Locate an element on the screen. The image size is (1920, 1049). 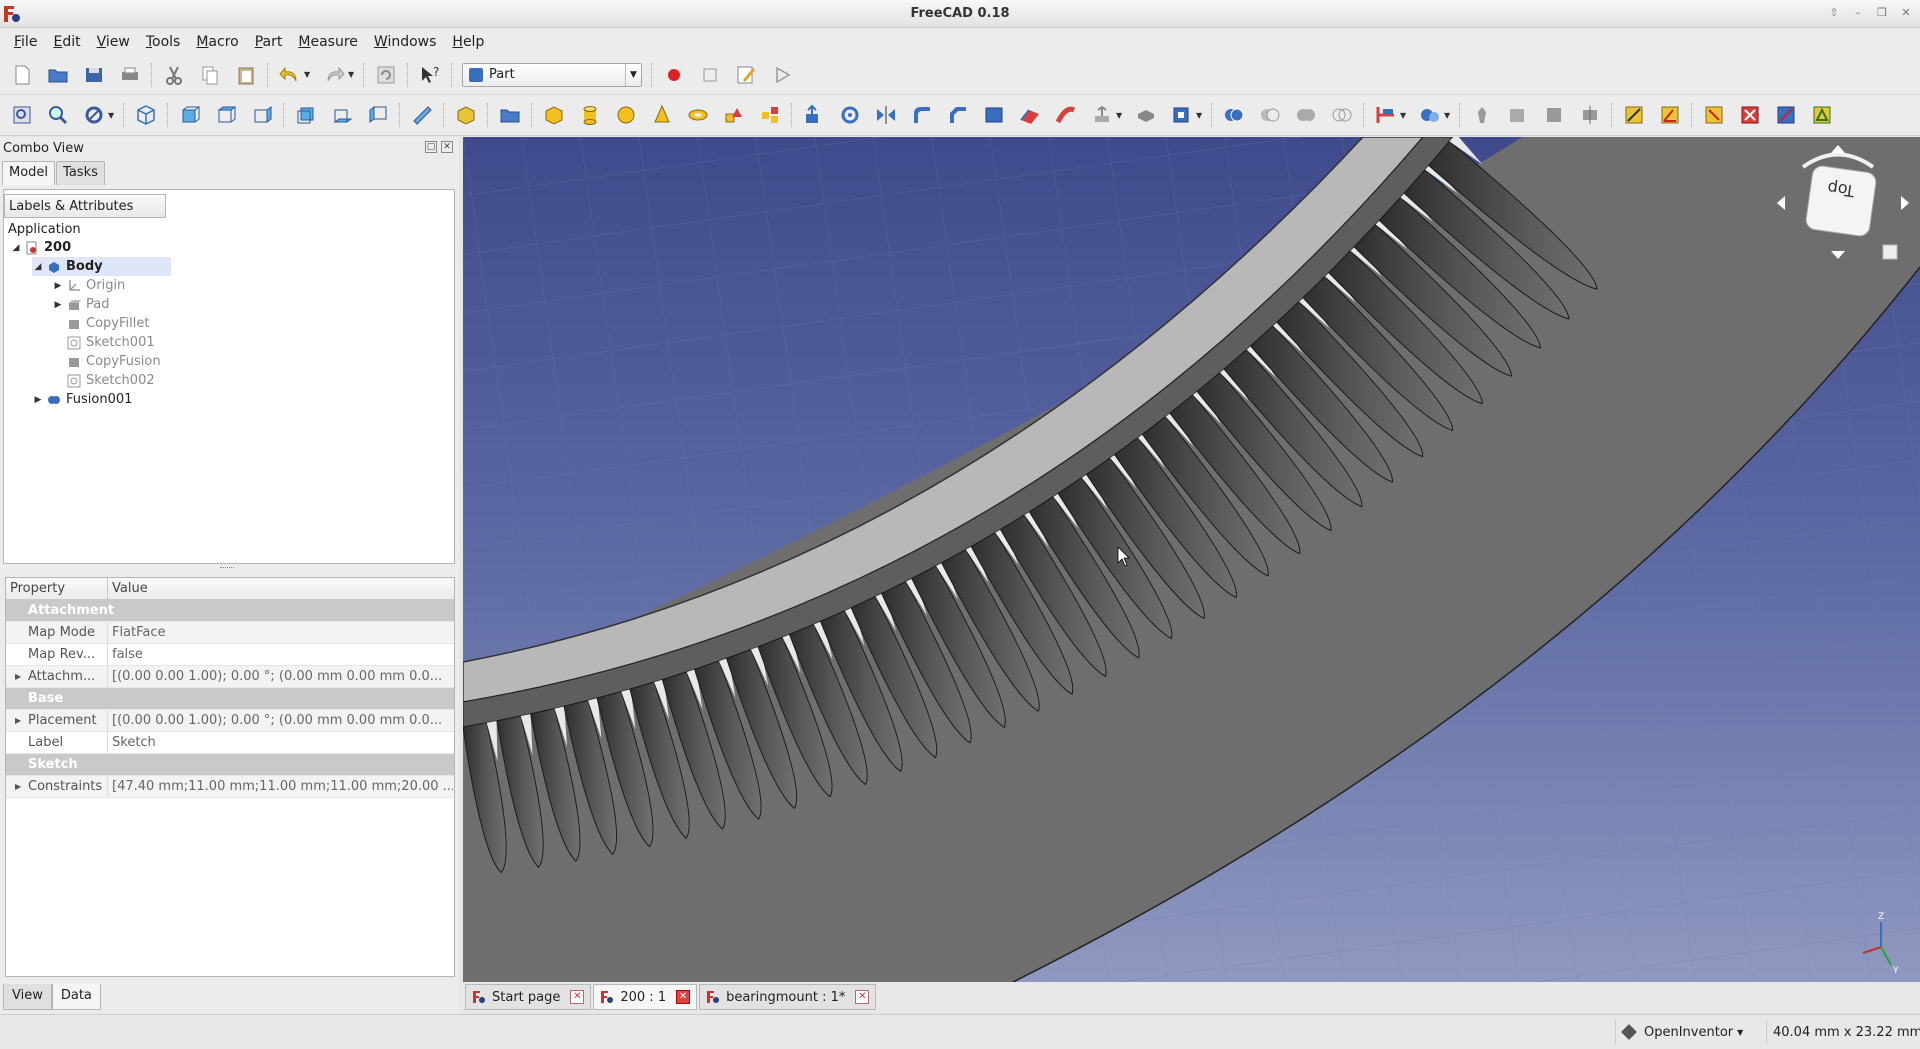
property-row-map-reversed: Map Rev... false is located at coordinates (230, 654).